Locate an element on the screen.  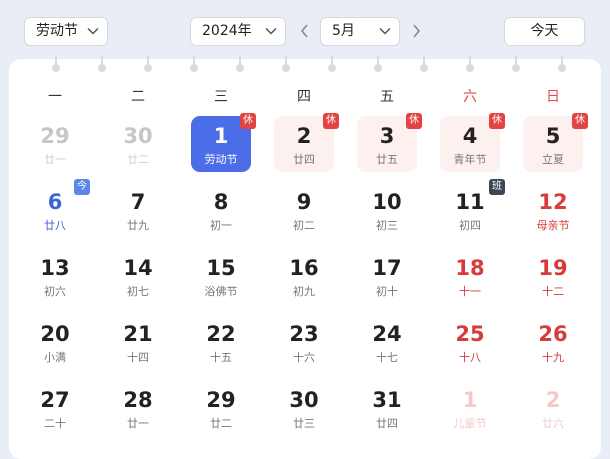
next-month-icon is located at coordinates (416, 31).